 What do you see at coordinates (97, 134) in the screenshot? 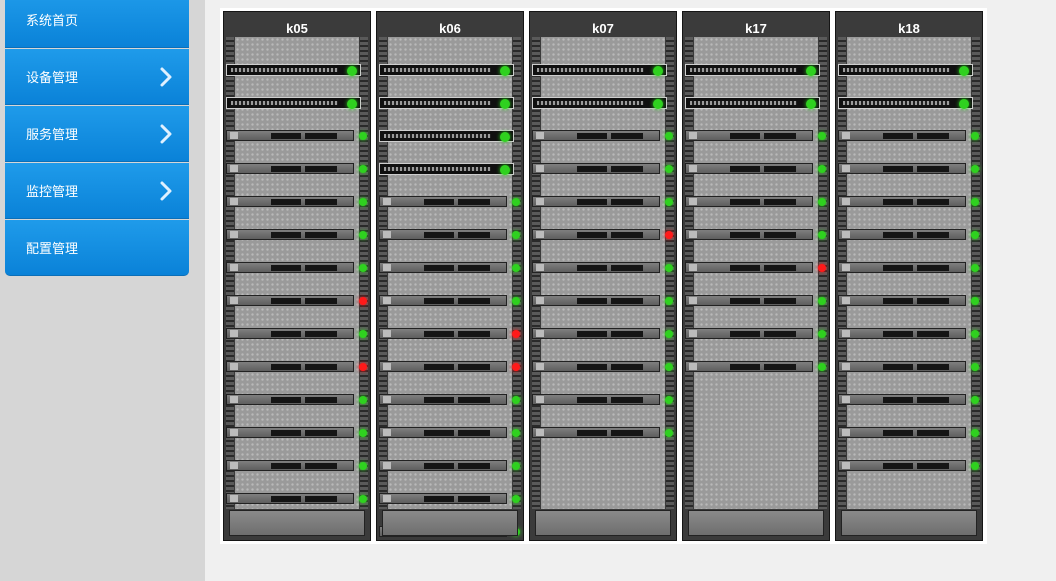
I see `menu-item-service-management: 服务管理` at bounding box center [97, 134].